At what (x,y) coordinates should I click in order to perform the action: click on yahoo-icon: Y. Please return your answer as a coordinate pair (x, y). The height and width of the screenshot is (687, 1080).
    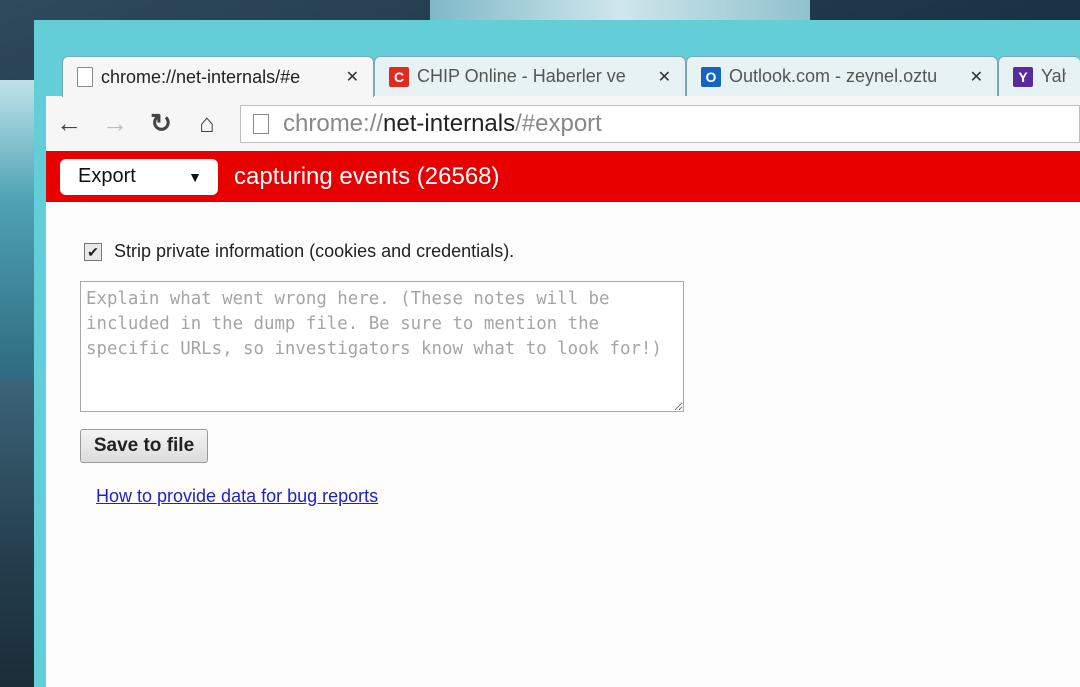
    Looking at the image, I should click on (1023, 76).